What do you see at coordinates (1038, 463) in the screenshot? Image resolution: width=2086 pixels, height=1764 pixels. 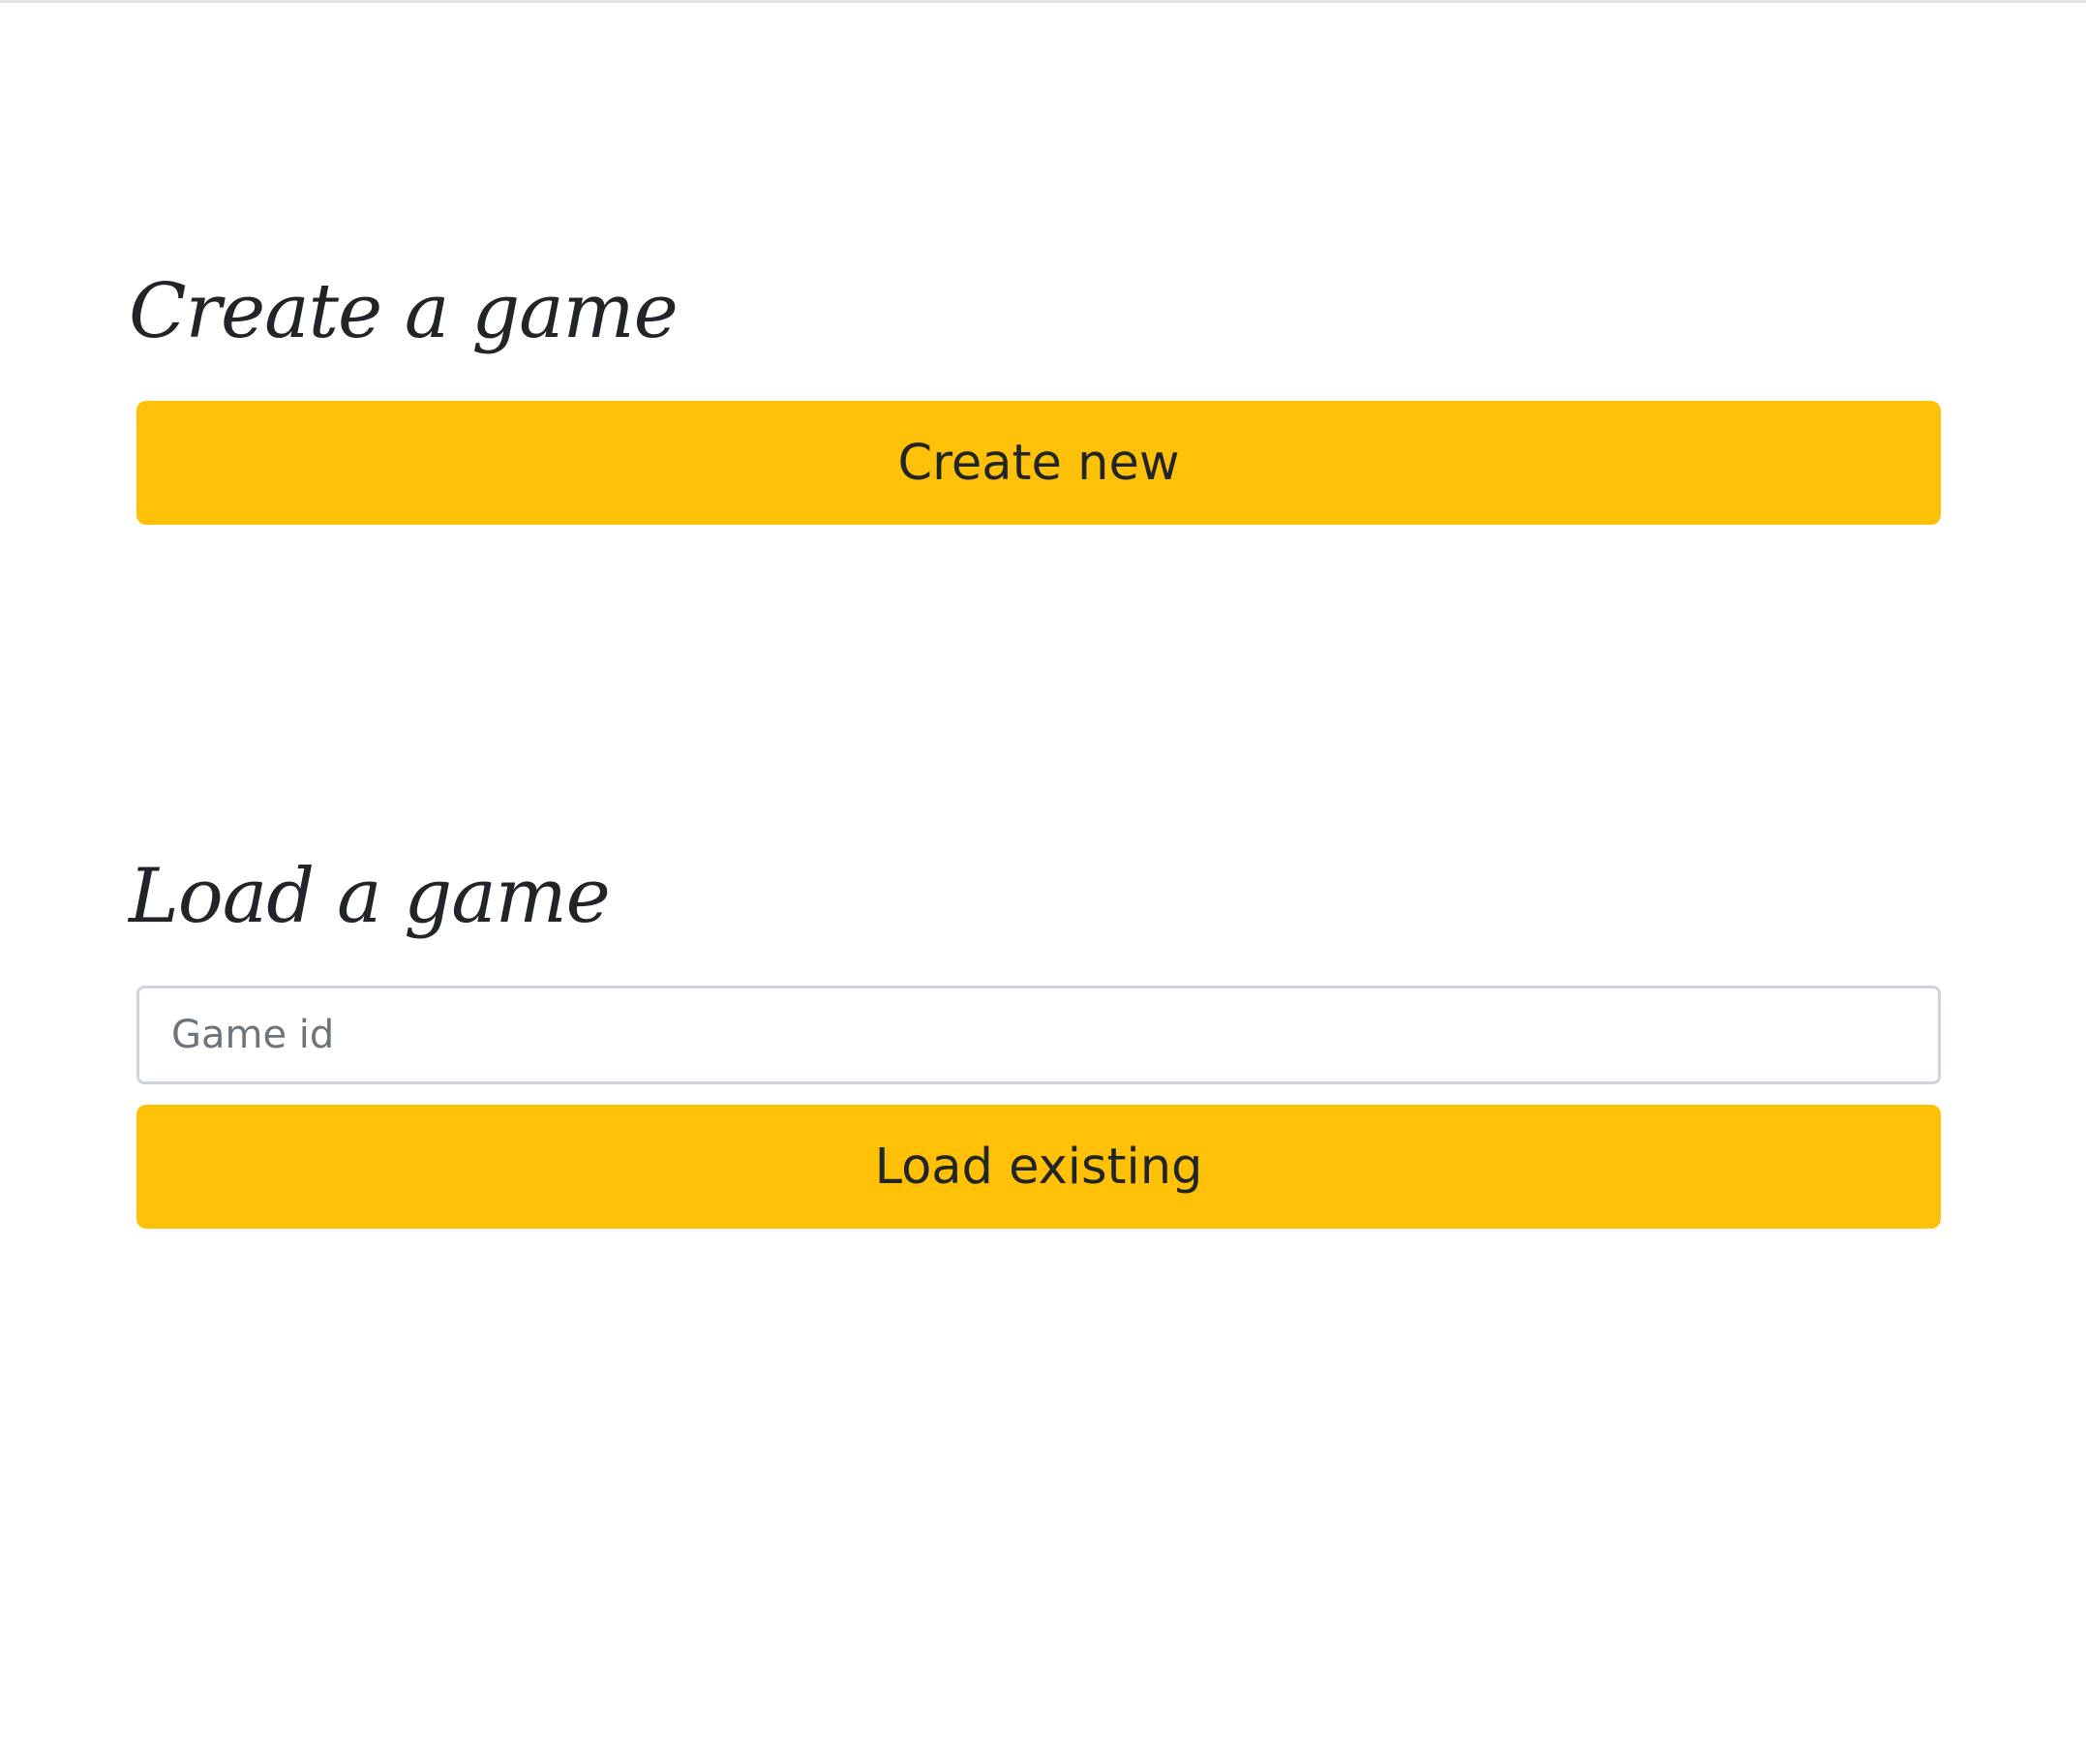 I see `create-new-button: Create new` at bounding box center [1038, 463].